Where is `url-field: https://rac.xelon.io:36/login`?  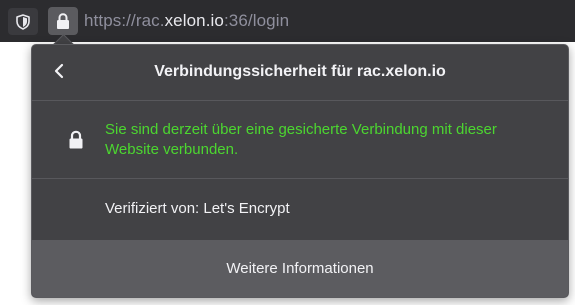 url-field: https://rac.xelon.io:36/login is located at coordinates (186, 21).